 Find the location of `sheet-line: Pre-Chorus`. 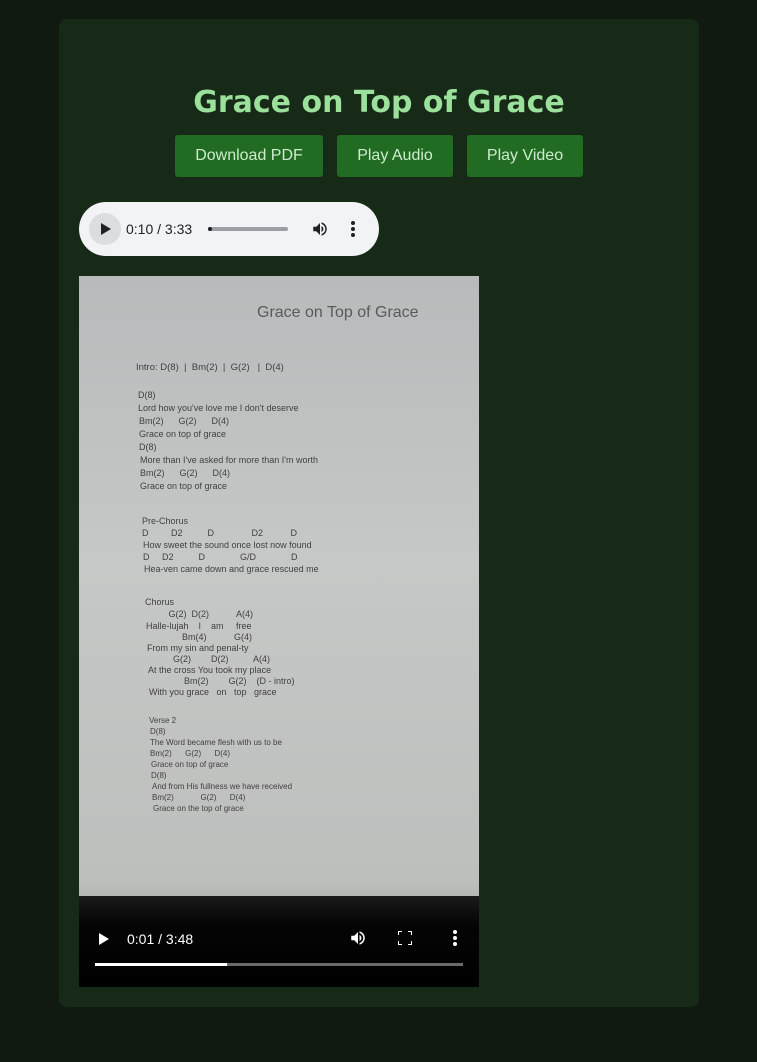

sheet-line: Pre-Chorus is located at coordinates (165, 521).